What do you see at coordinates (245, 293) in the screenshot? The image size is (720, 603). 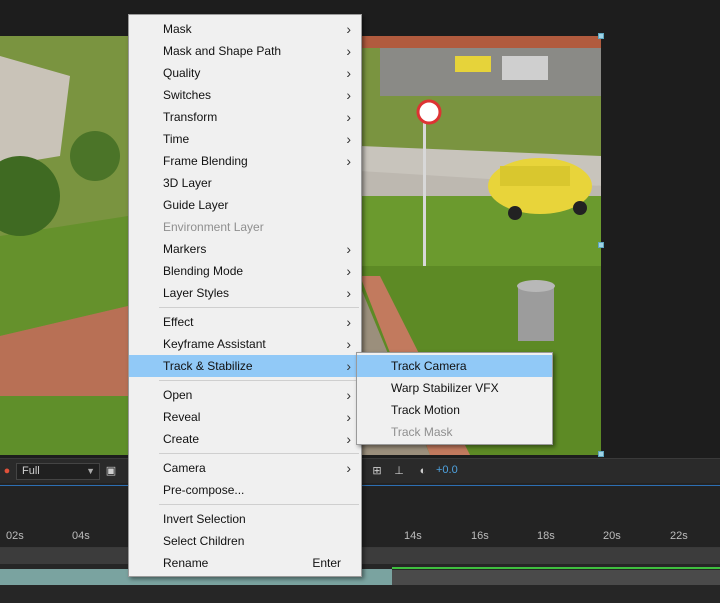 I see `menu-item-layer-styles: Layer Styles ›` at bounding box center [245, 293].